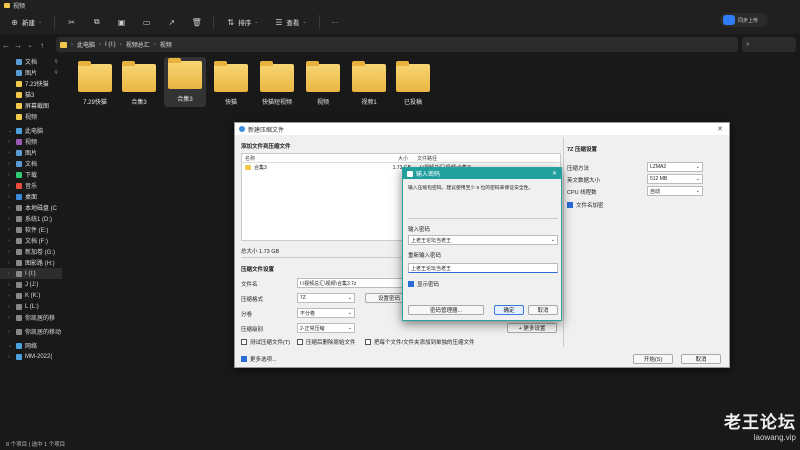 The width and height of the screenshot is (800, 450). Describe the element at coordinates (265, 342) in the screenshot. I see `test-archive-option: 测试压缩文件(T)` at that location.